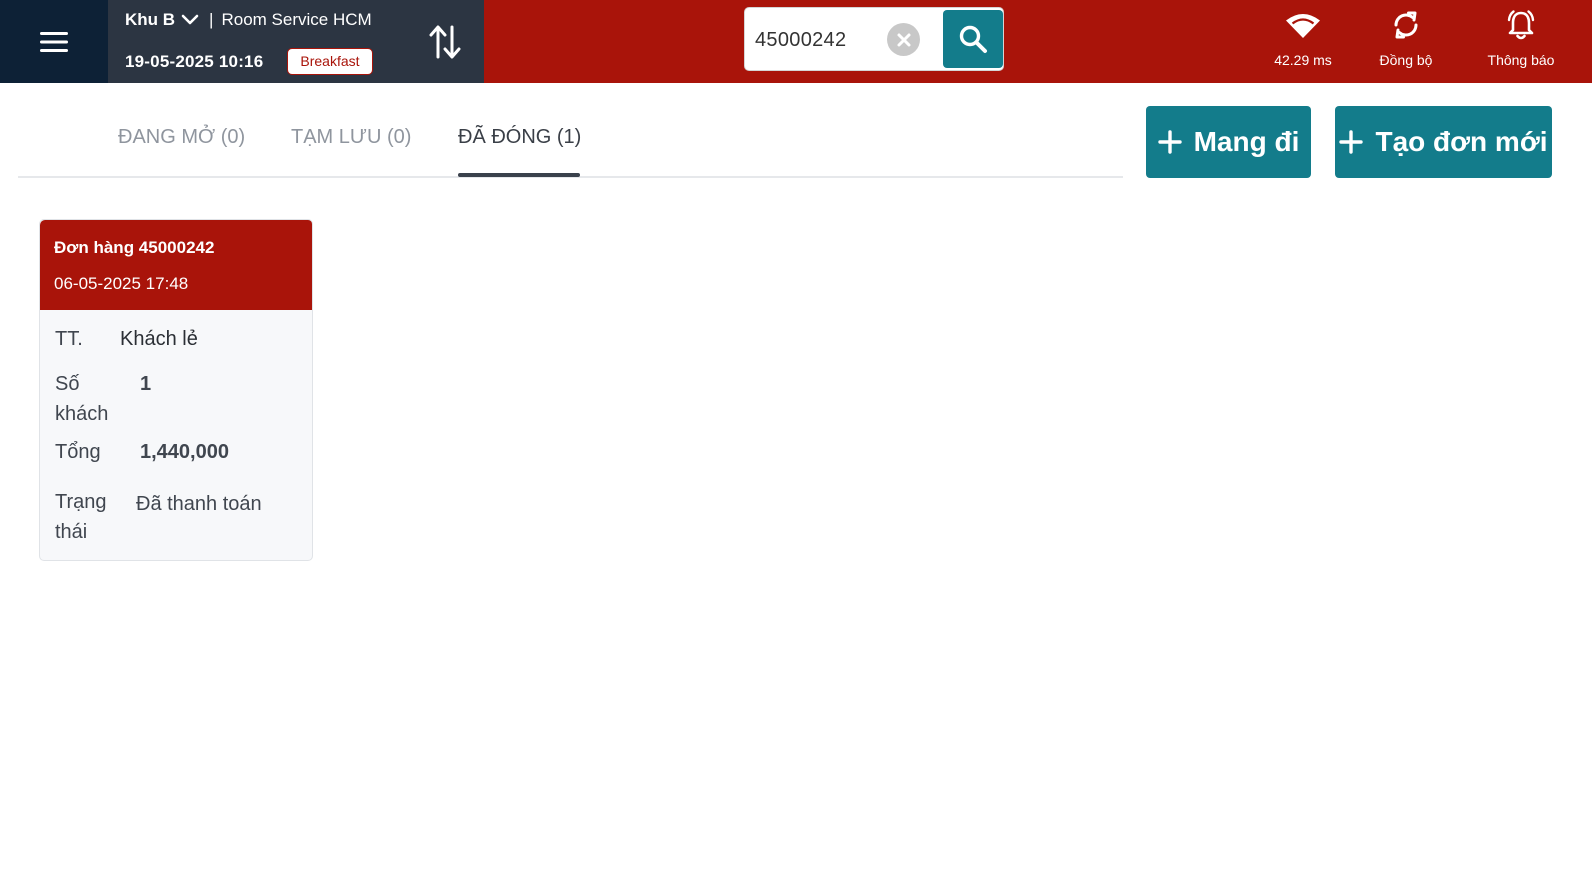 This screenshot has width=1592, height=884. I want to click on order-card-header: Đơn hàng 45000242 06-05-2025 17:48, so click(176, 265).